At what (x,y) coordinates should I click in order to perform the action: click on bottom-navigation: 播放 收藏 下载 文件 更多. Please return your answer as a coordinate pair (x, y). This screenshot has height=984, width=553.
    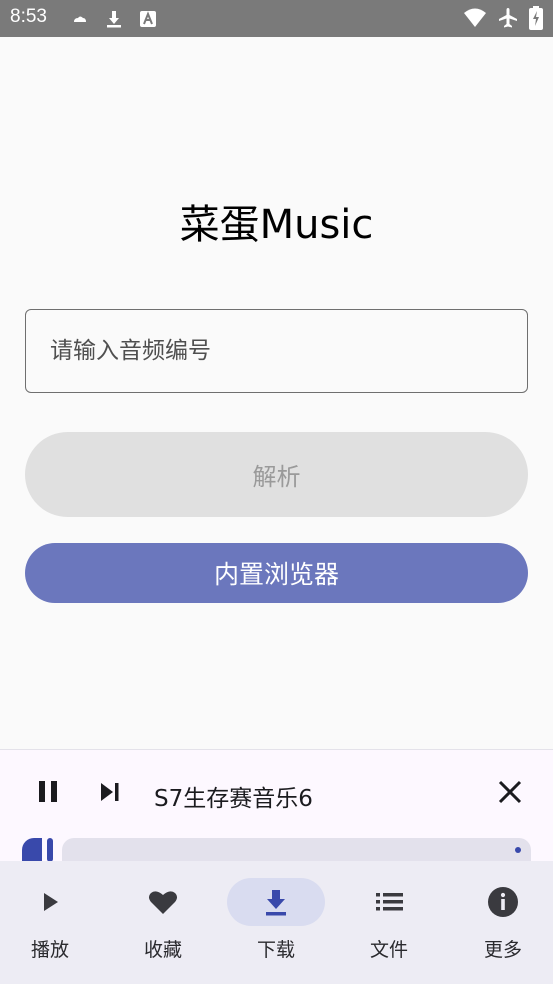
    Looking at the image, I should click on (276, 922).